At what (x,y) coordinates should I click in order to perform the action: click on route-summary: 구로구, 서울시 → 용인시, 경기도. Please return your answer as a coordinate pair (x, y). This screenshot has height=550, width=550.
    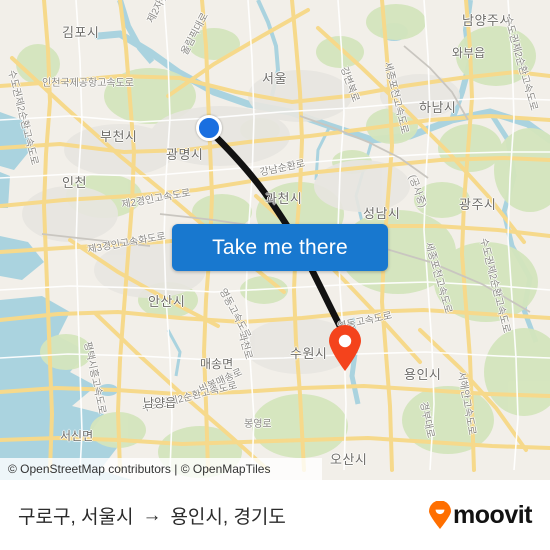
    Looking at the image, I should click on (152, 515).